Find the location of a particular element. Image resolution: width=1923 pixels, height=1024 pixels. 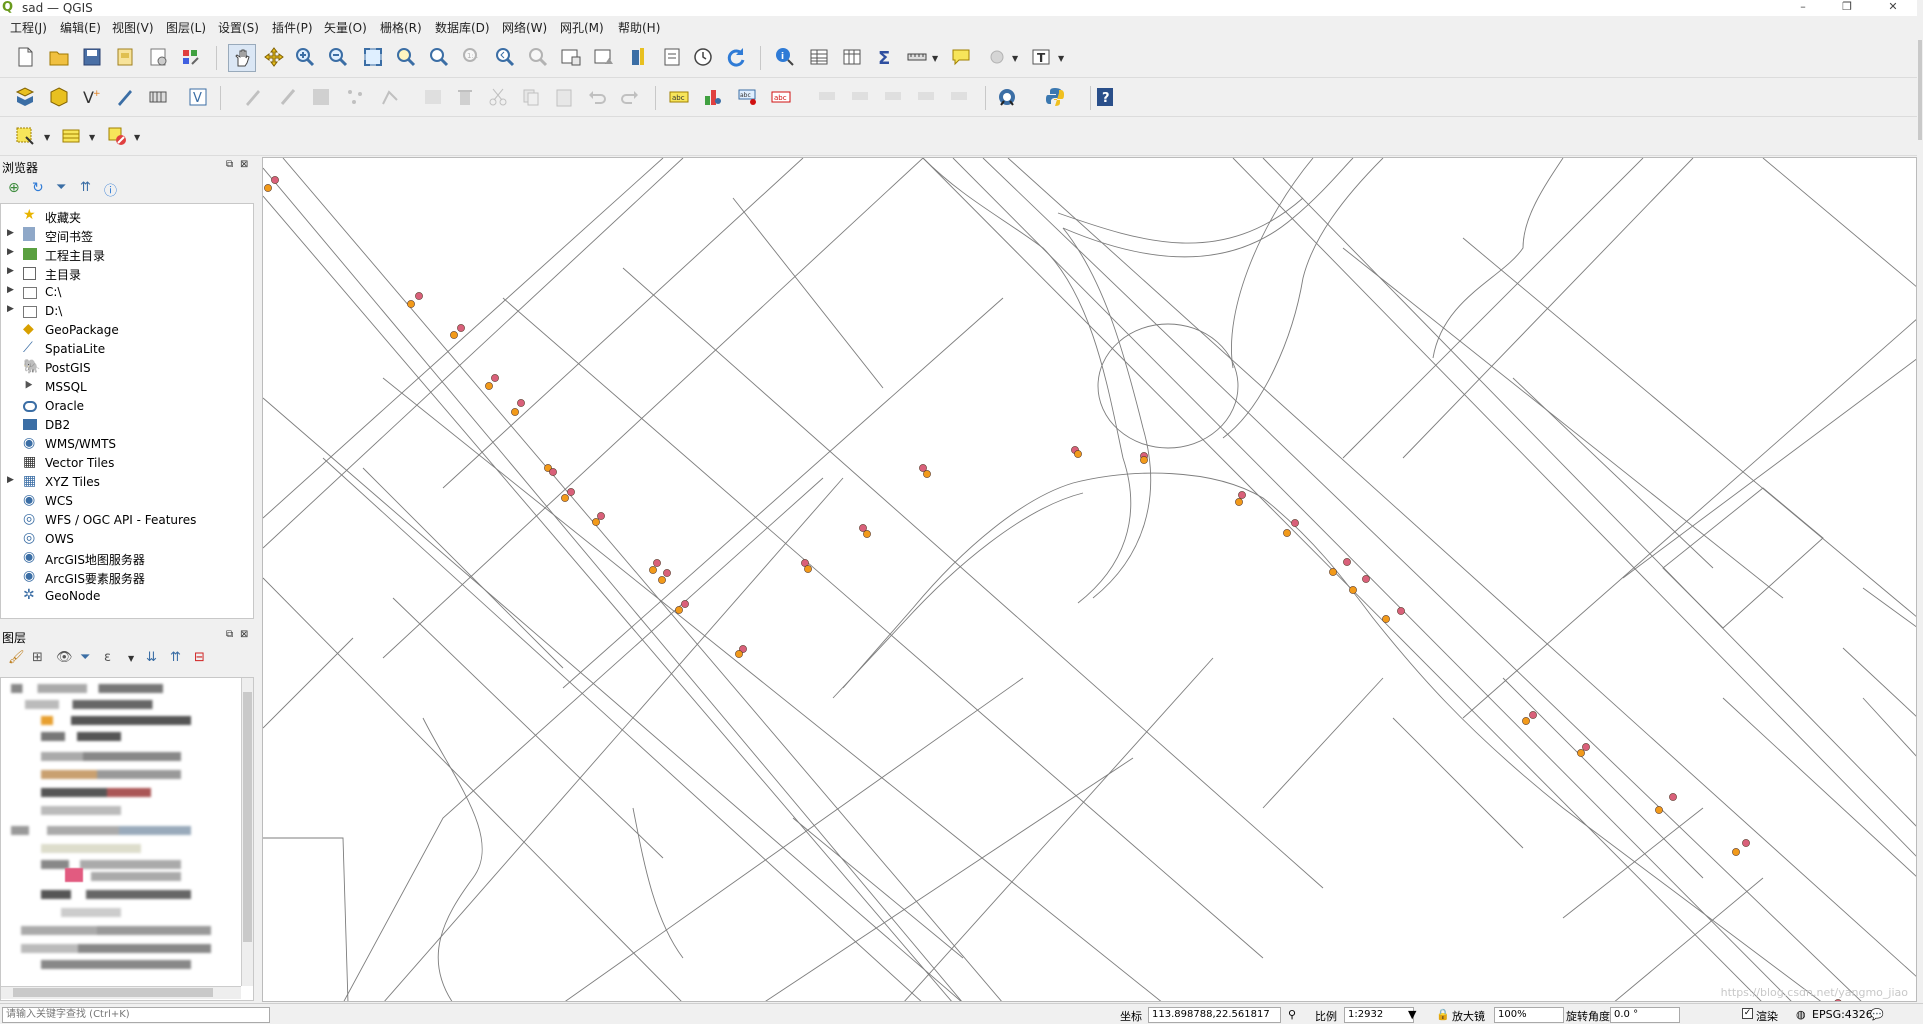

browser-item-geopackage: ◆ GeoPackage is located at coordinates (127, 330).